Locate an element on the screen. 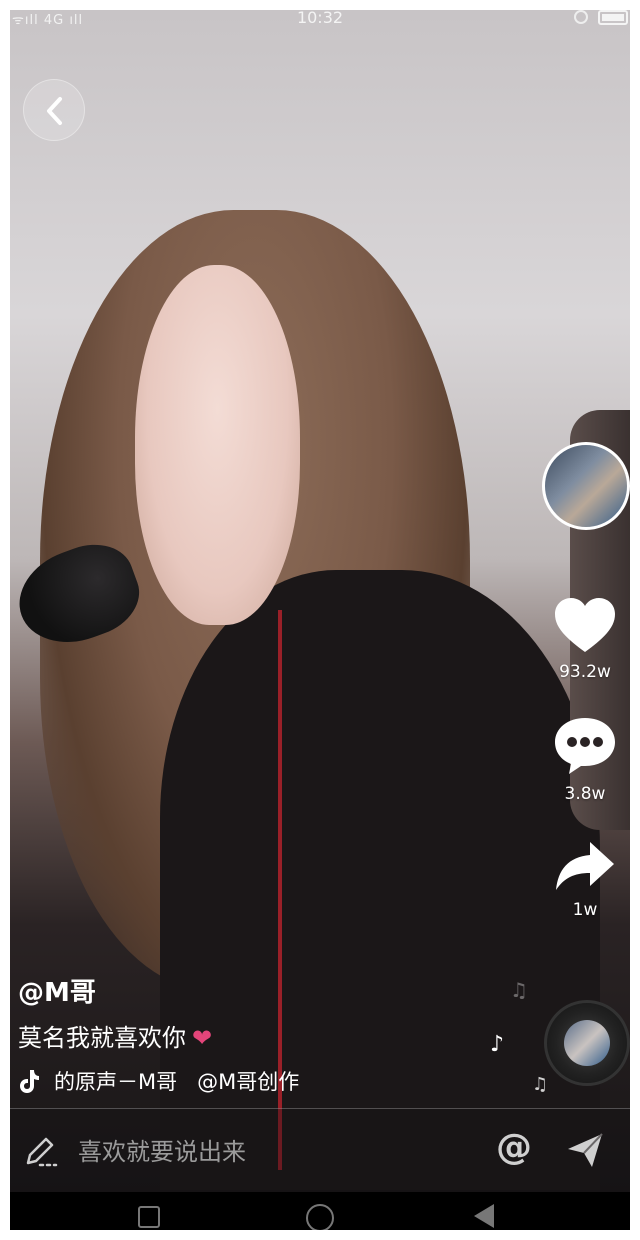 This screenshot has height=1240, width=640. creator-username: @M哥 is located at coordinates (57, 990).